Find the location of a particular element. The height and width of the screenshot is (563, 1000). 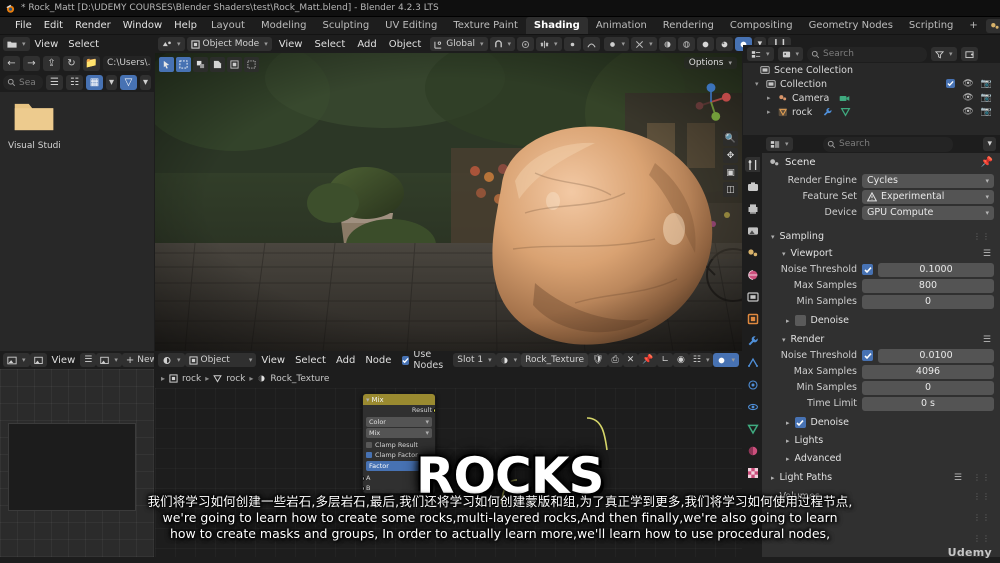

viewport-menu-view: View is located at coordinates (291, 44).